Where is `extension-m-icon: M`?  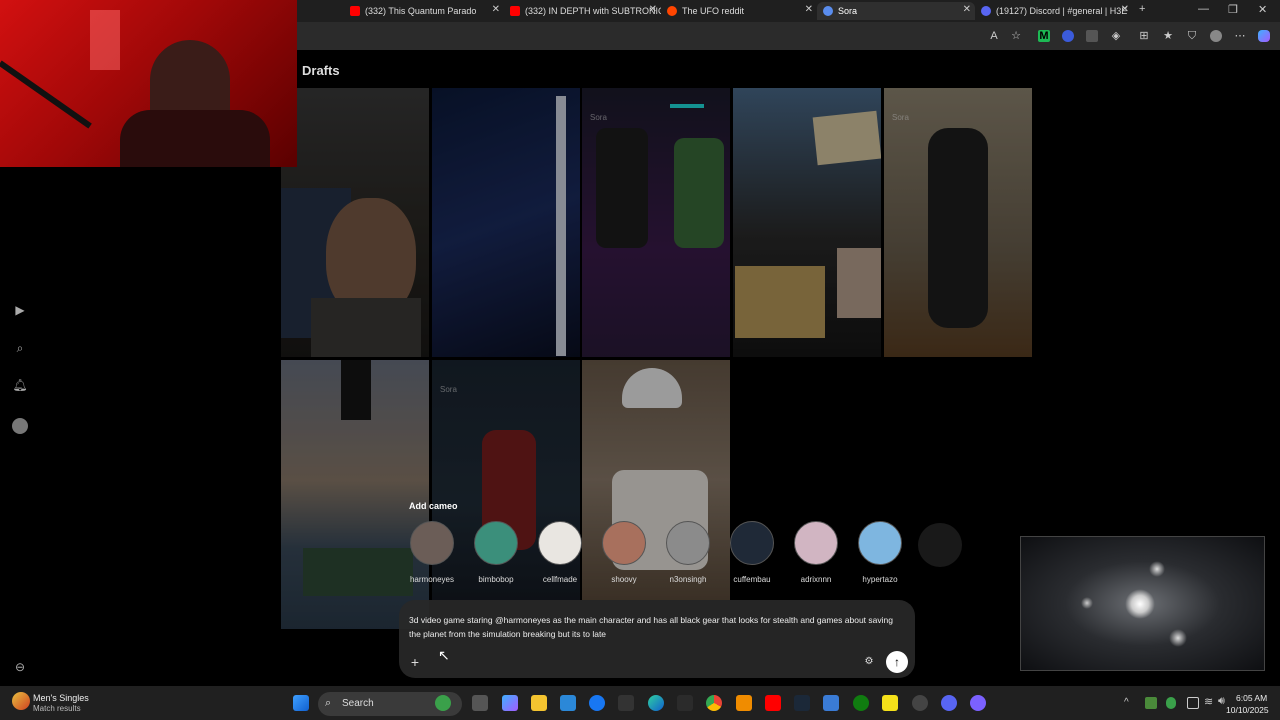 extension-m-icon: M is located at coordinates (1044, 36).